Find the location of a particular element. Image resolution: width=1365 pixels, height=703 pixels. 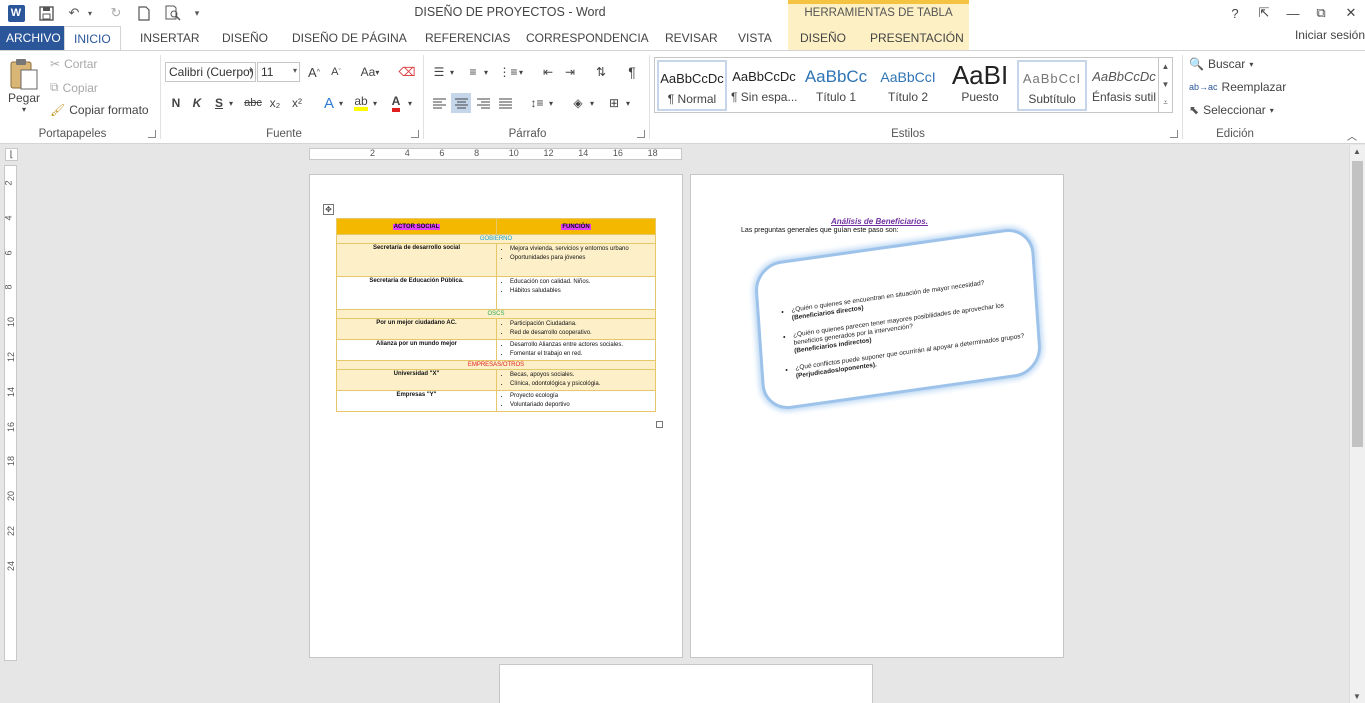

redo-icon: ↻ is located at coordinates (116, 13).